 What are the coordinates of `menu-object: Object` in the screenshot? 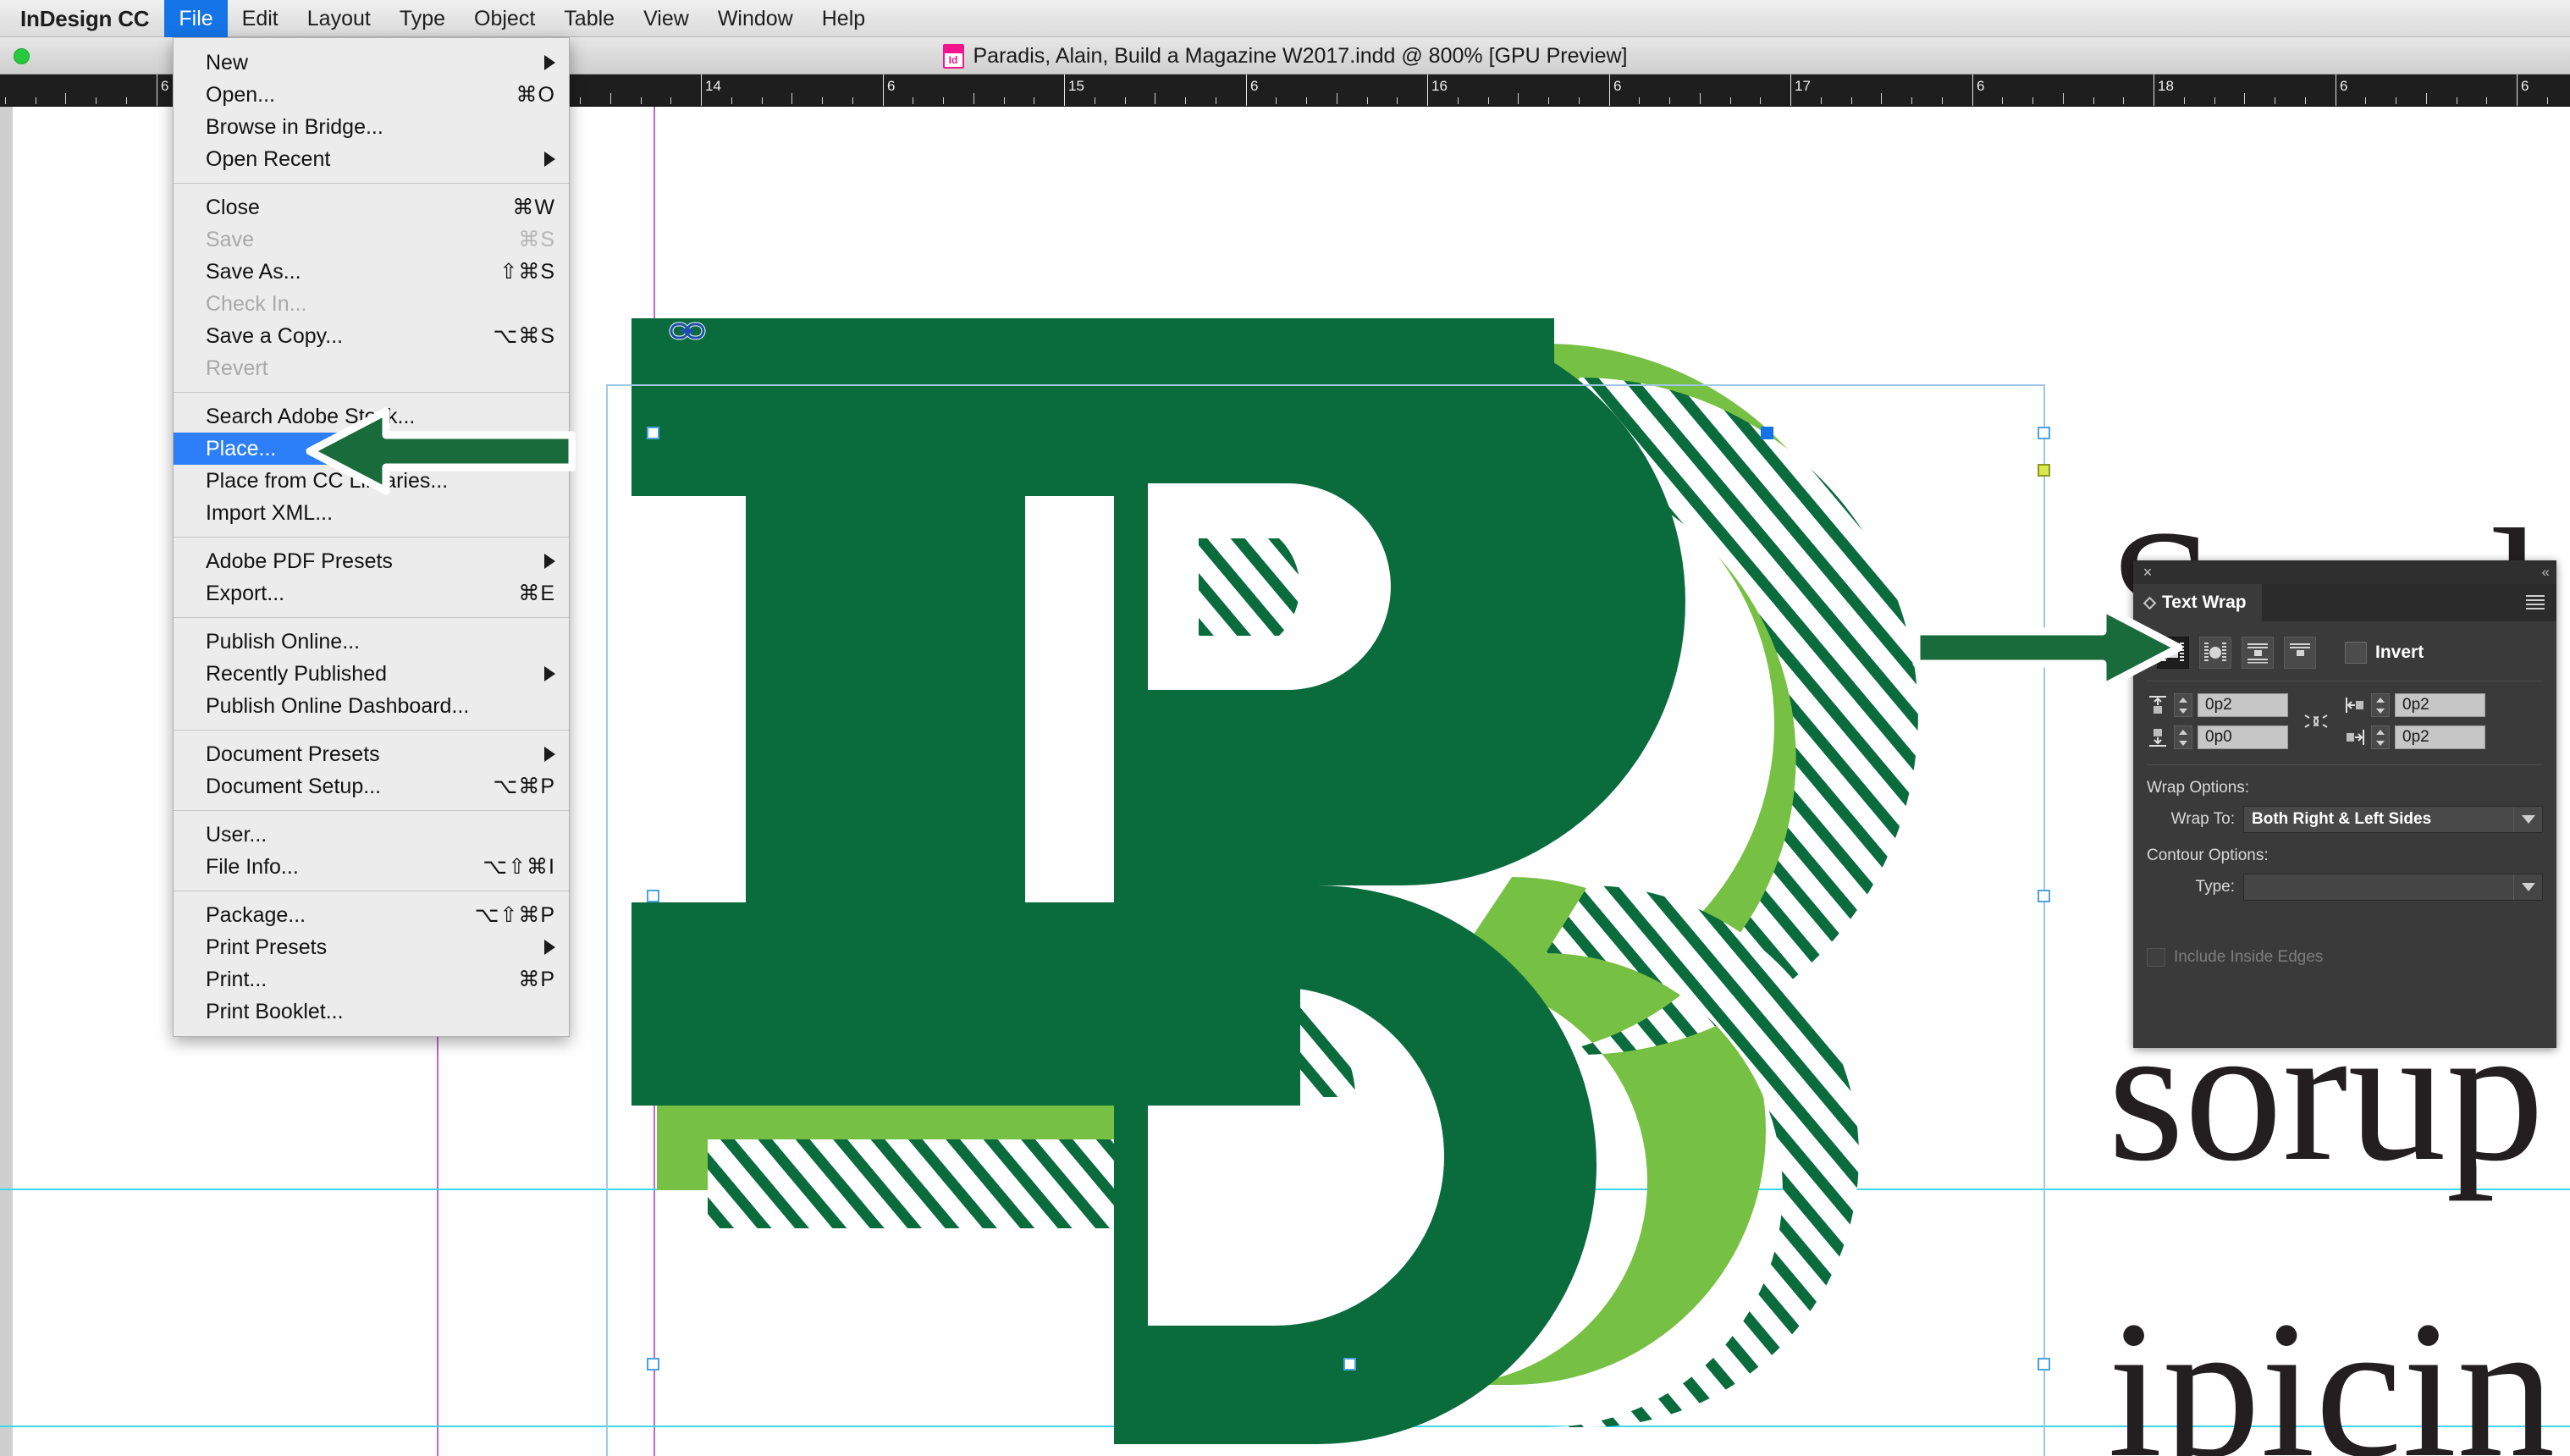 It's located at (505, 18).